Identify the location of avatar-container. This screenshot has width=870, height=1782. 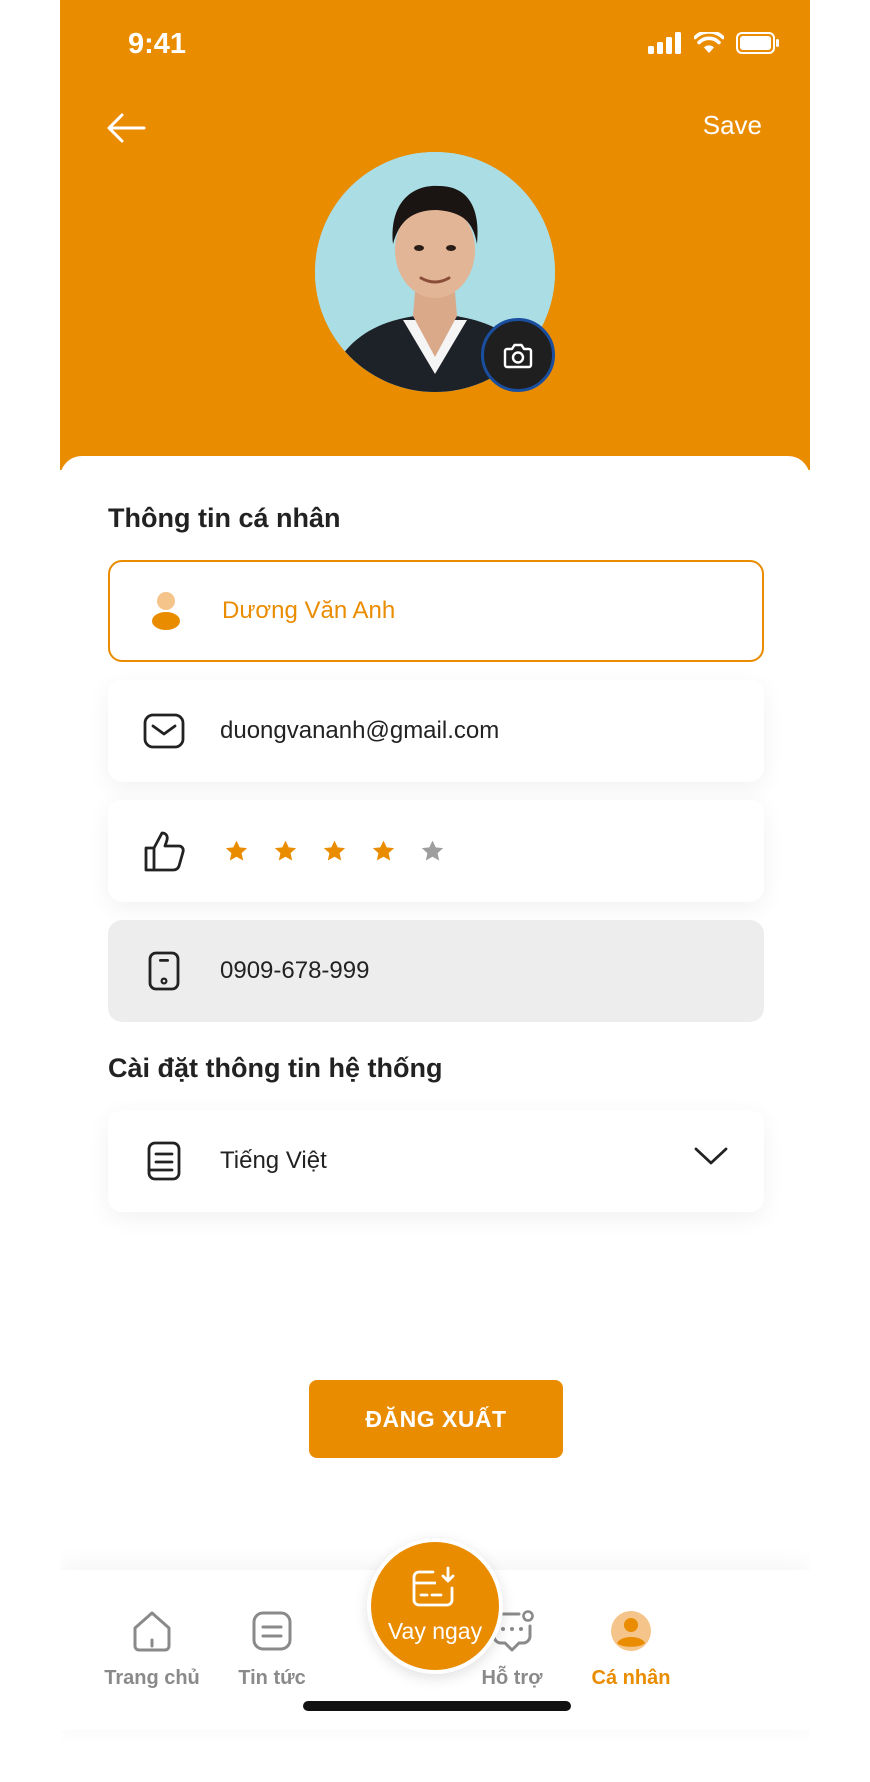
(435, 272).